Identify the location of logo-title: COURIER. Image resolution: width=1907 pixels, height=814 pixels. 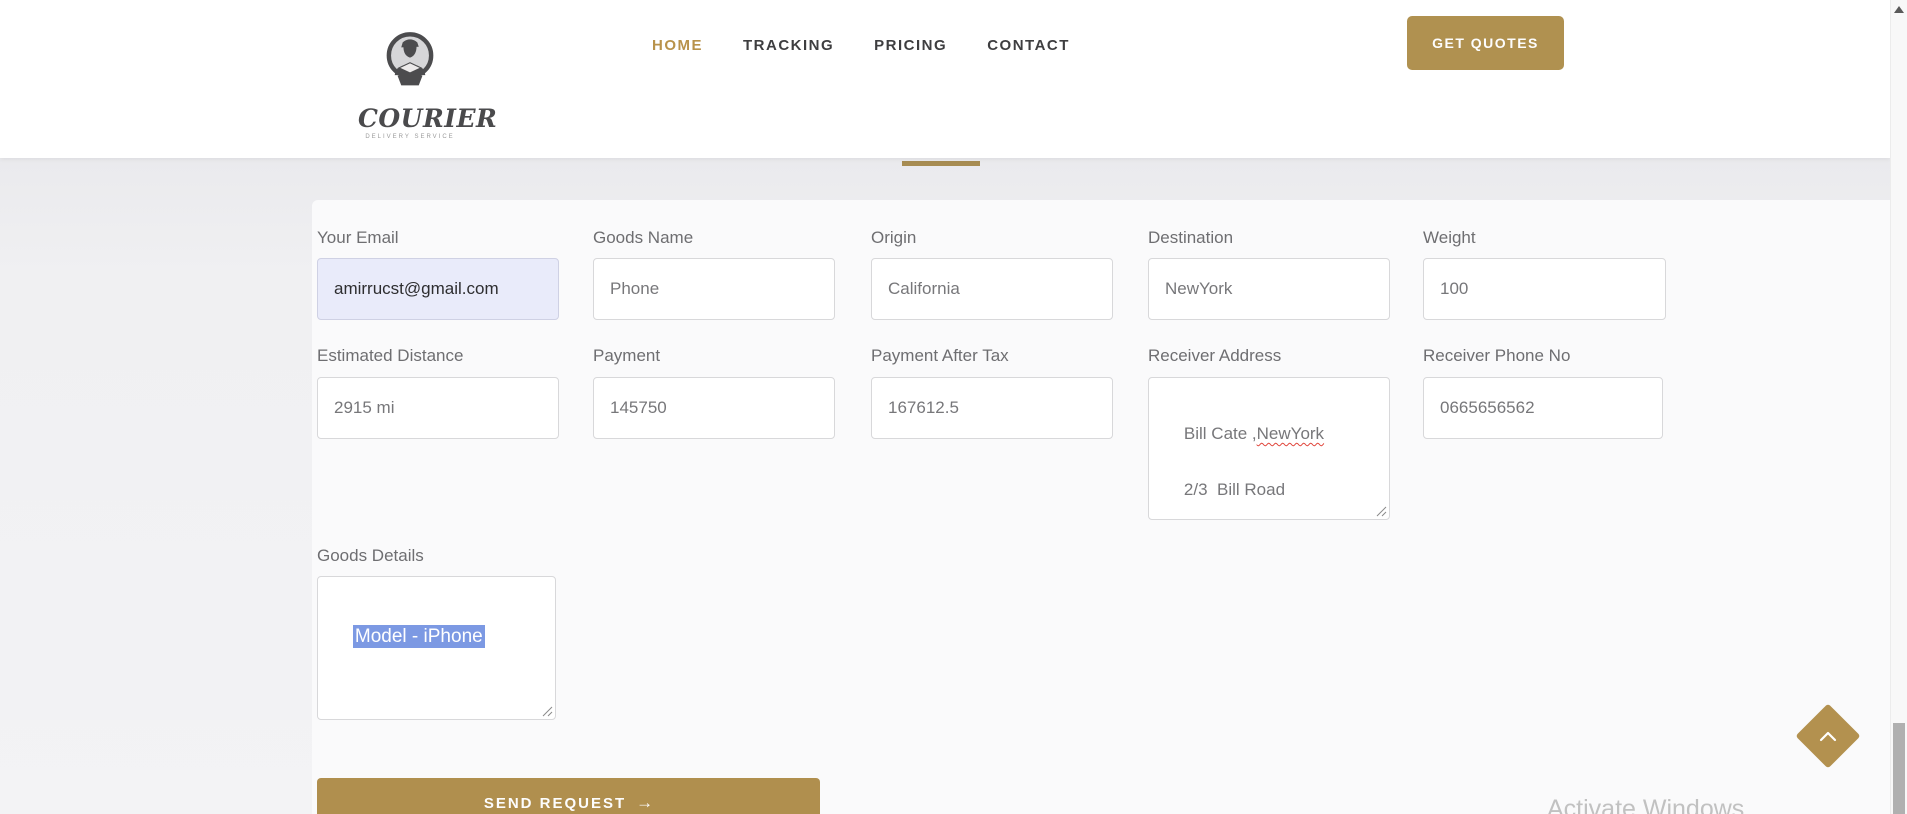
(428, 118).